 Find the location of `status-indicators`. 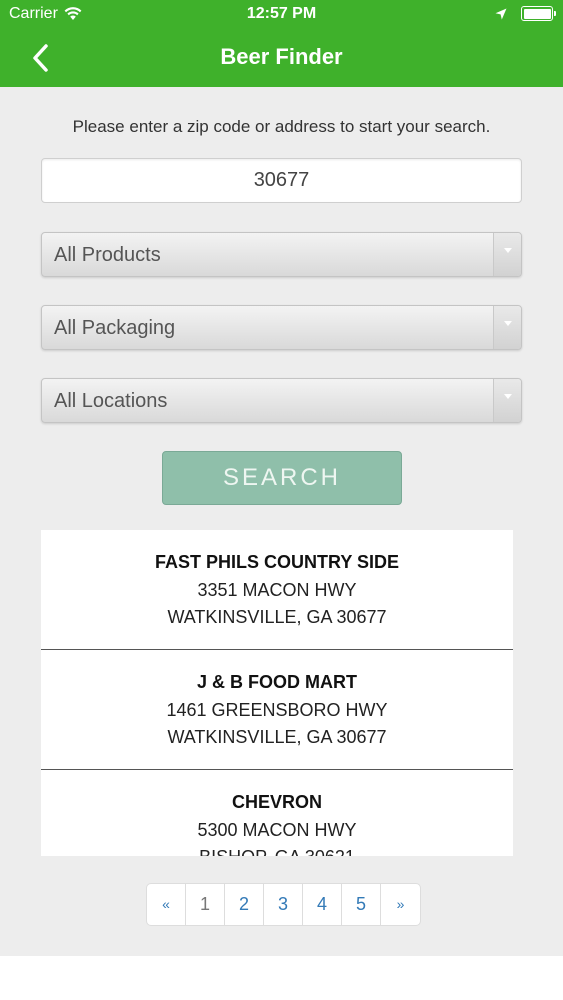

status-indicators is located at coordinates (525, 13).